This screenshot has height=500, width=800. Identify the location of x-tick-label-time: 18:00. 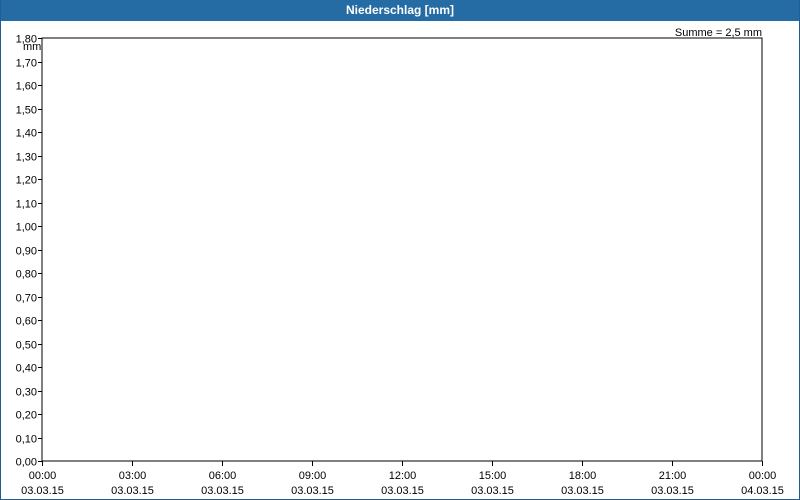
(583, 476).